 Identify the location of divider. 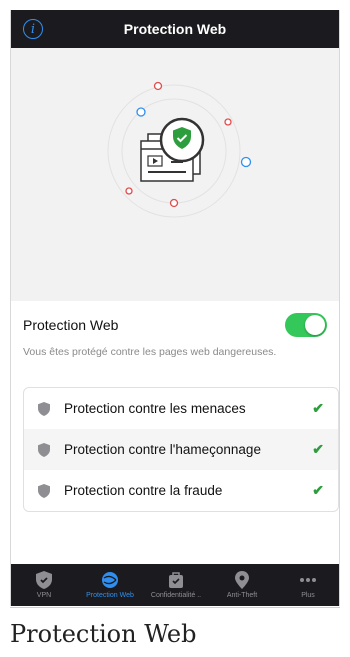
(175, 607).